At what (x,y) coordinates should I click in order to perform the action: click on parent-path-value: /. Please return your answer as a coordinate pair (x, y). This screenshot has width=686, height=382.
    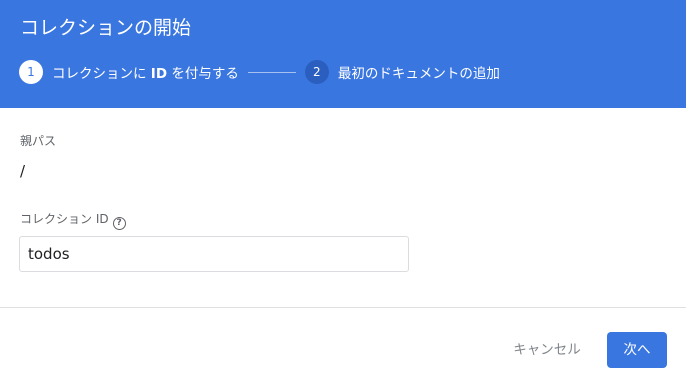
    Looking at the image, I should click on (23, 171).